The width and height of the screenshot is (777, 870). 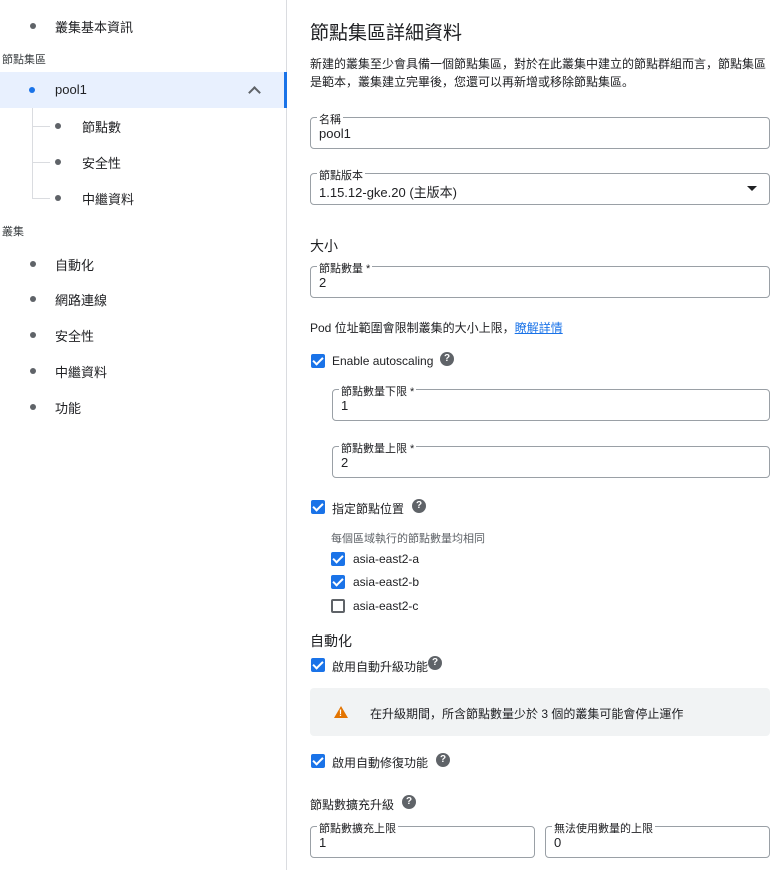 What do you see at coordinates (143, 407) in the screenshot?
I see `nav-item-features: 功能` at bounding box center [143, 407].